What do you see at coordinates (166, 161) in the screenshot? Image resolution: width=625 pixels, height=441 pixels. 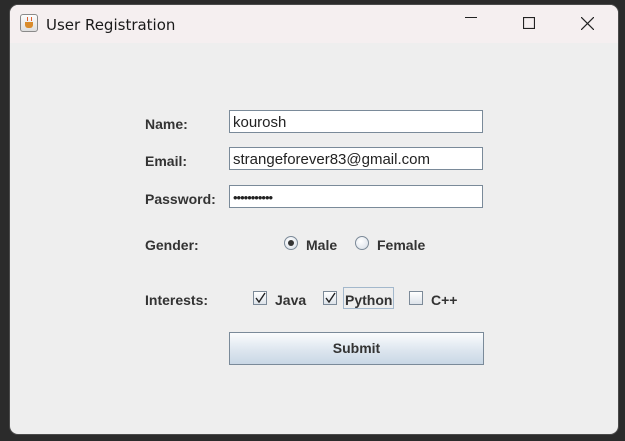 I see `email-label: Email:` at bounding box center [166, 161].